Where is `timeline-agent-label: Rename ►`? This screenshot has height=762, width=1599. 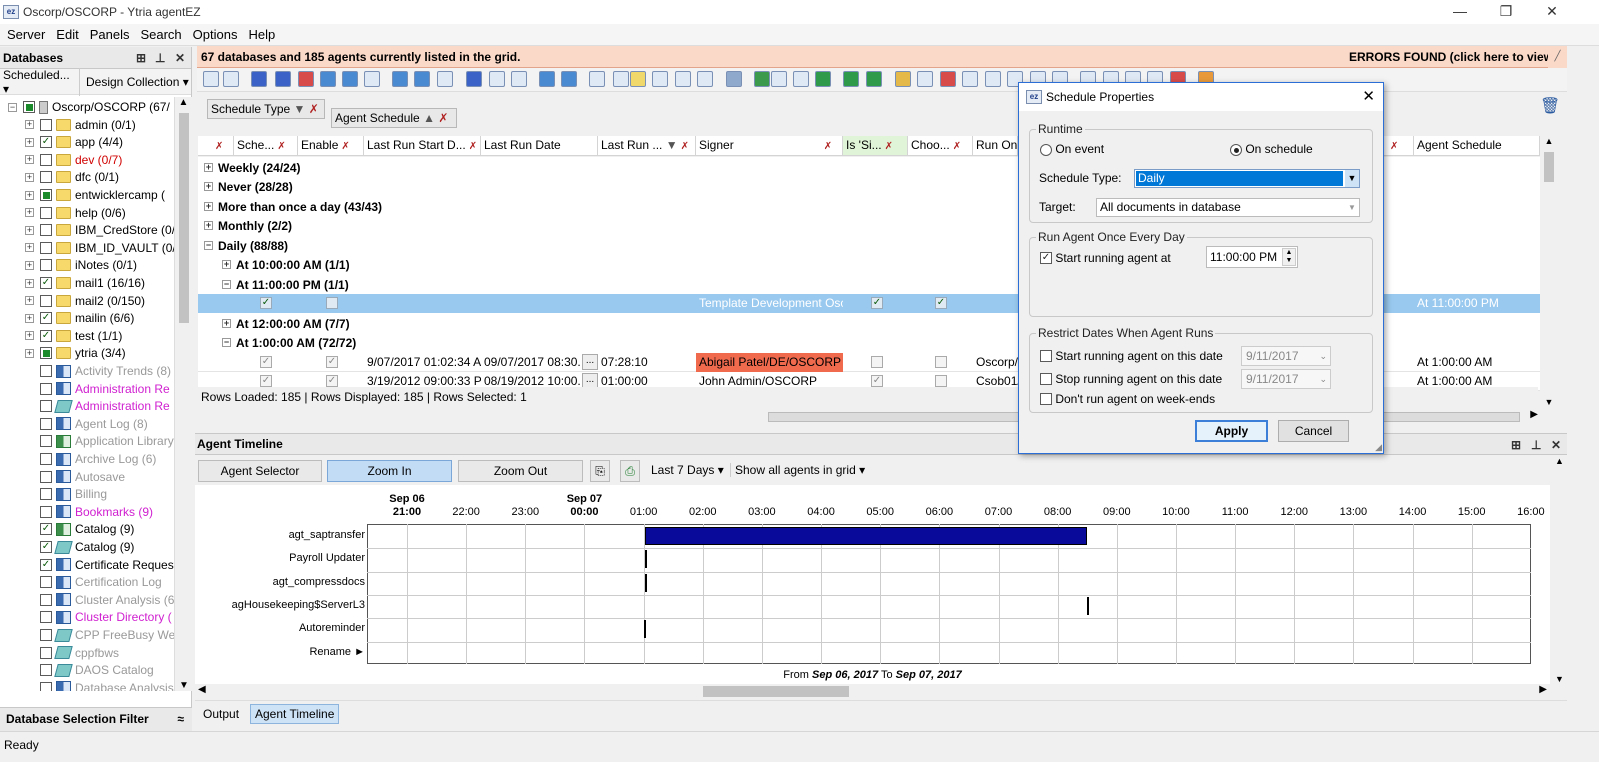
timeline-agent-label: Rename ► is located at coordinates (282, 652).